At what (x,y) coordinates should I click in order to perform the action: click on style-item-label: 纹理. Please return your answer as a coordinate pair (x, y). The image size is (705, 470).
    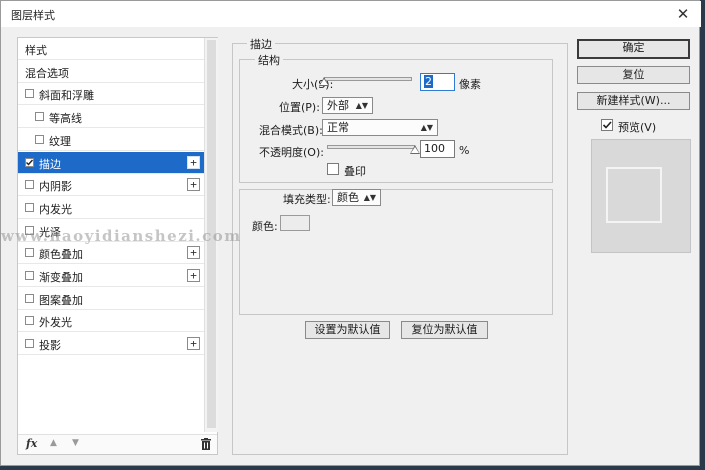
    Looking at the image, I should click on (60, 141).